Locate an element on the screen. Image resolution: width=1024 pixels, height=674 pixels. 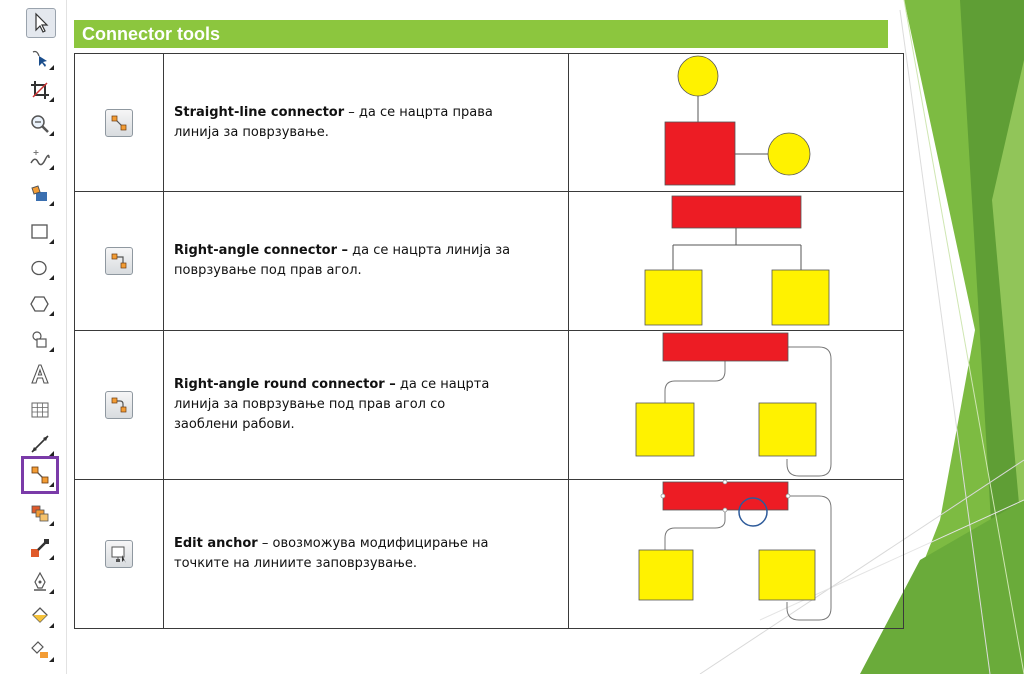
crop-tool is located at coordinates (40, 90).